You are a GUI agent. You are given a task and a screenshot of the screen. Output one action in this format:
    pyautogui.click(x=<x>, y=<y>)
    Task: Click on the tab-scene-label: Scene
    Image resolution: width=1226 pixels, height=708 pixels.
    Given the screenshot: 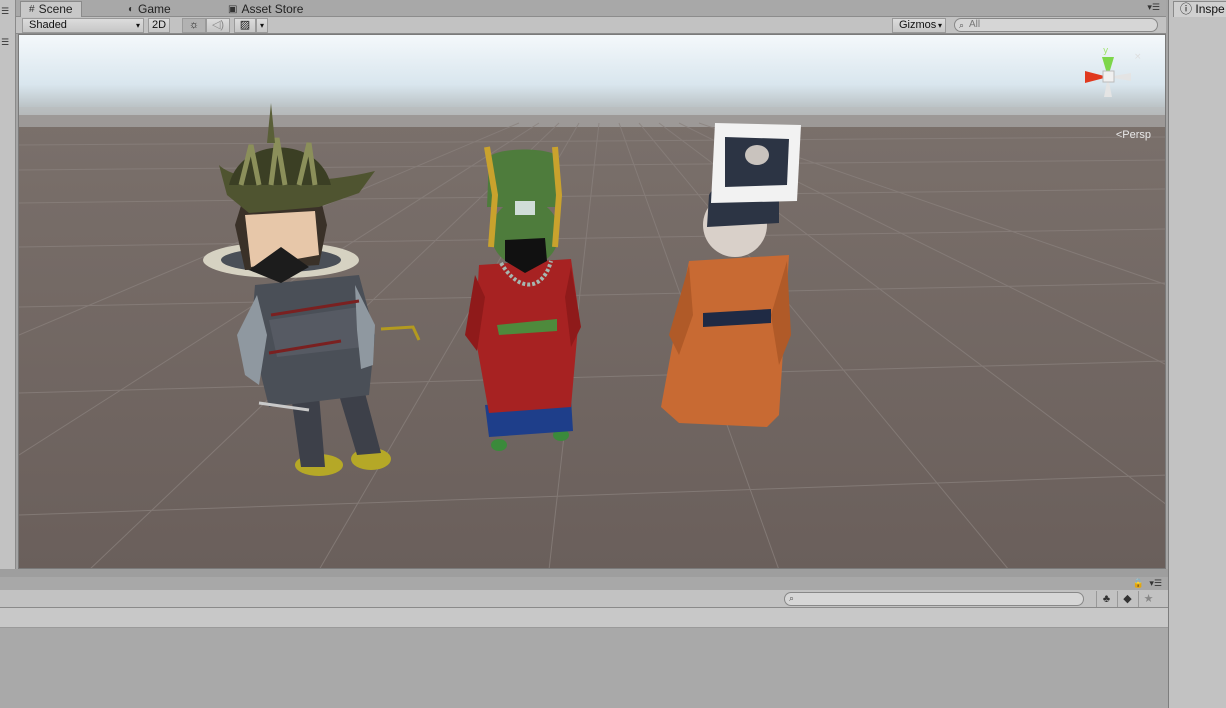 What is the action you would take?
    pyautogui.click(x=55, y=9)
    